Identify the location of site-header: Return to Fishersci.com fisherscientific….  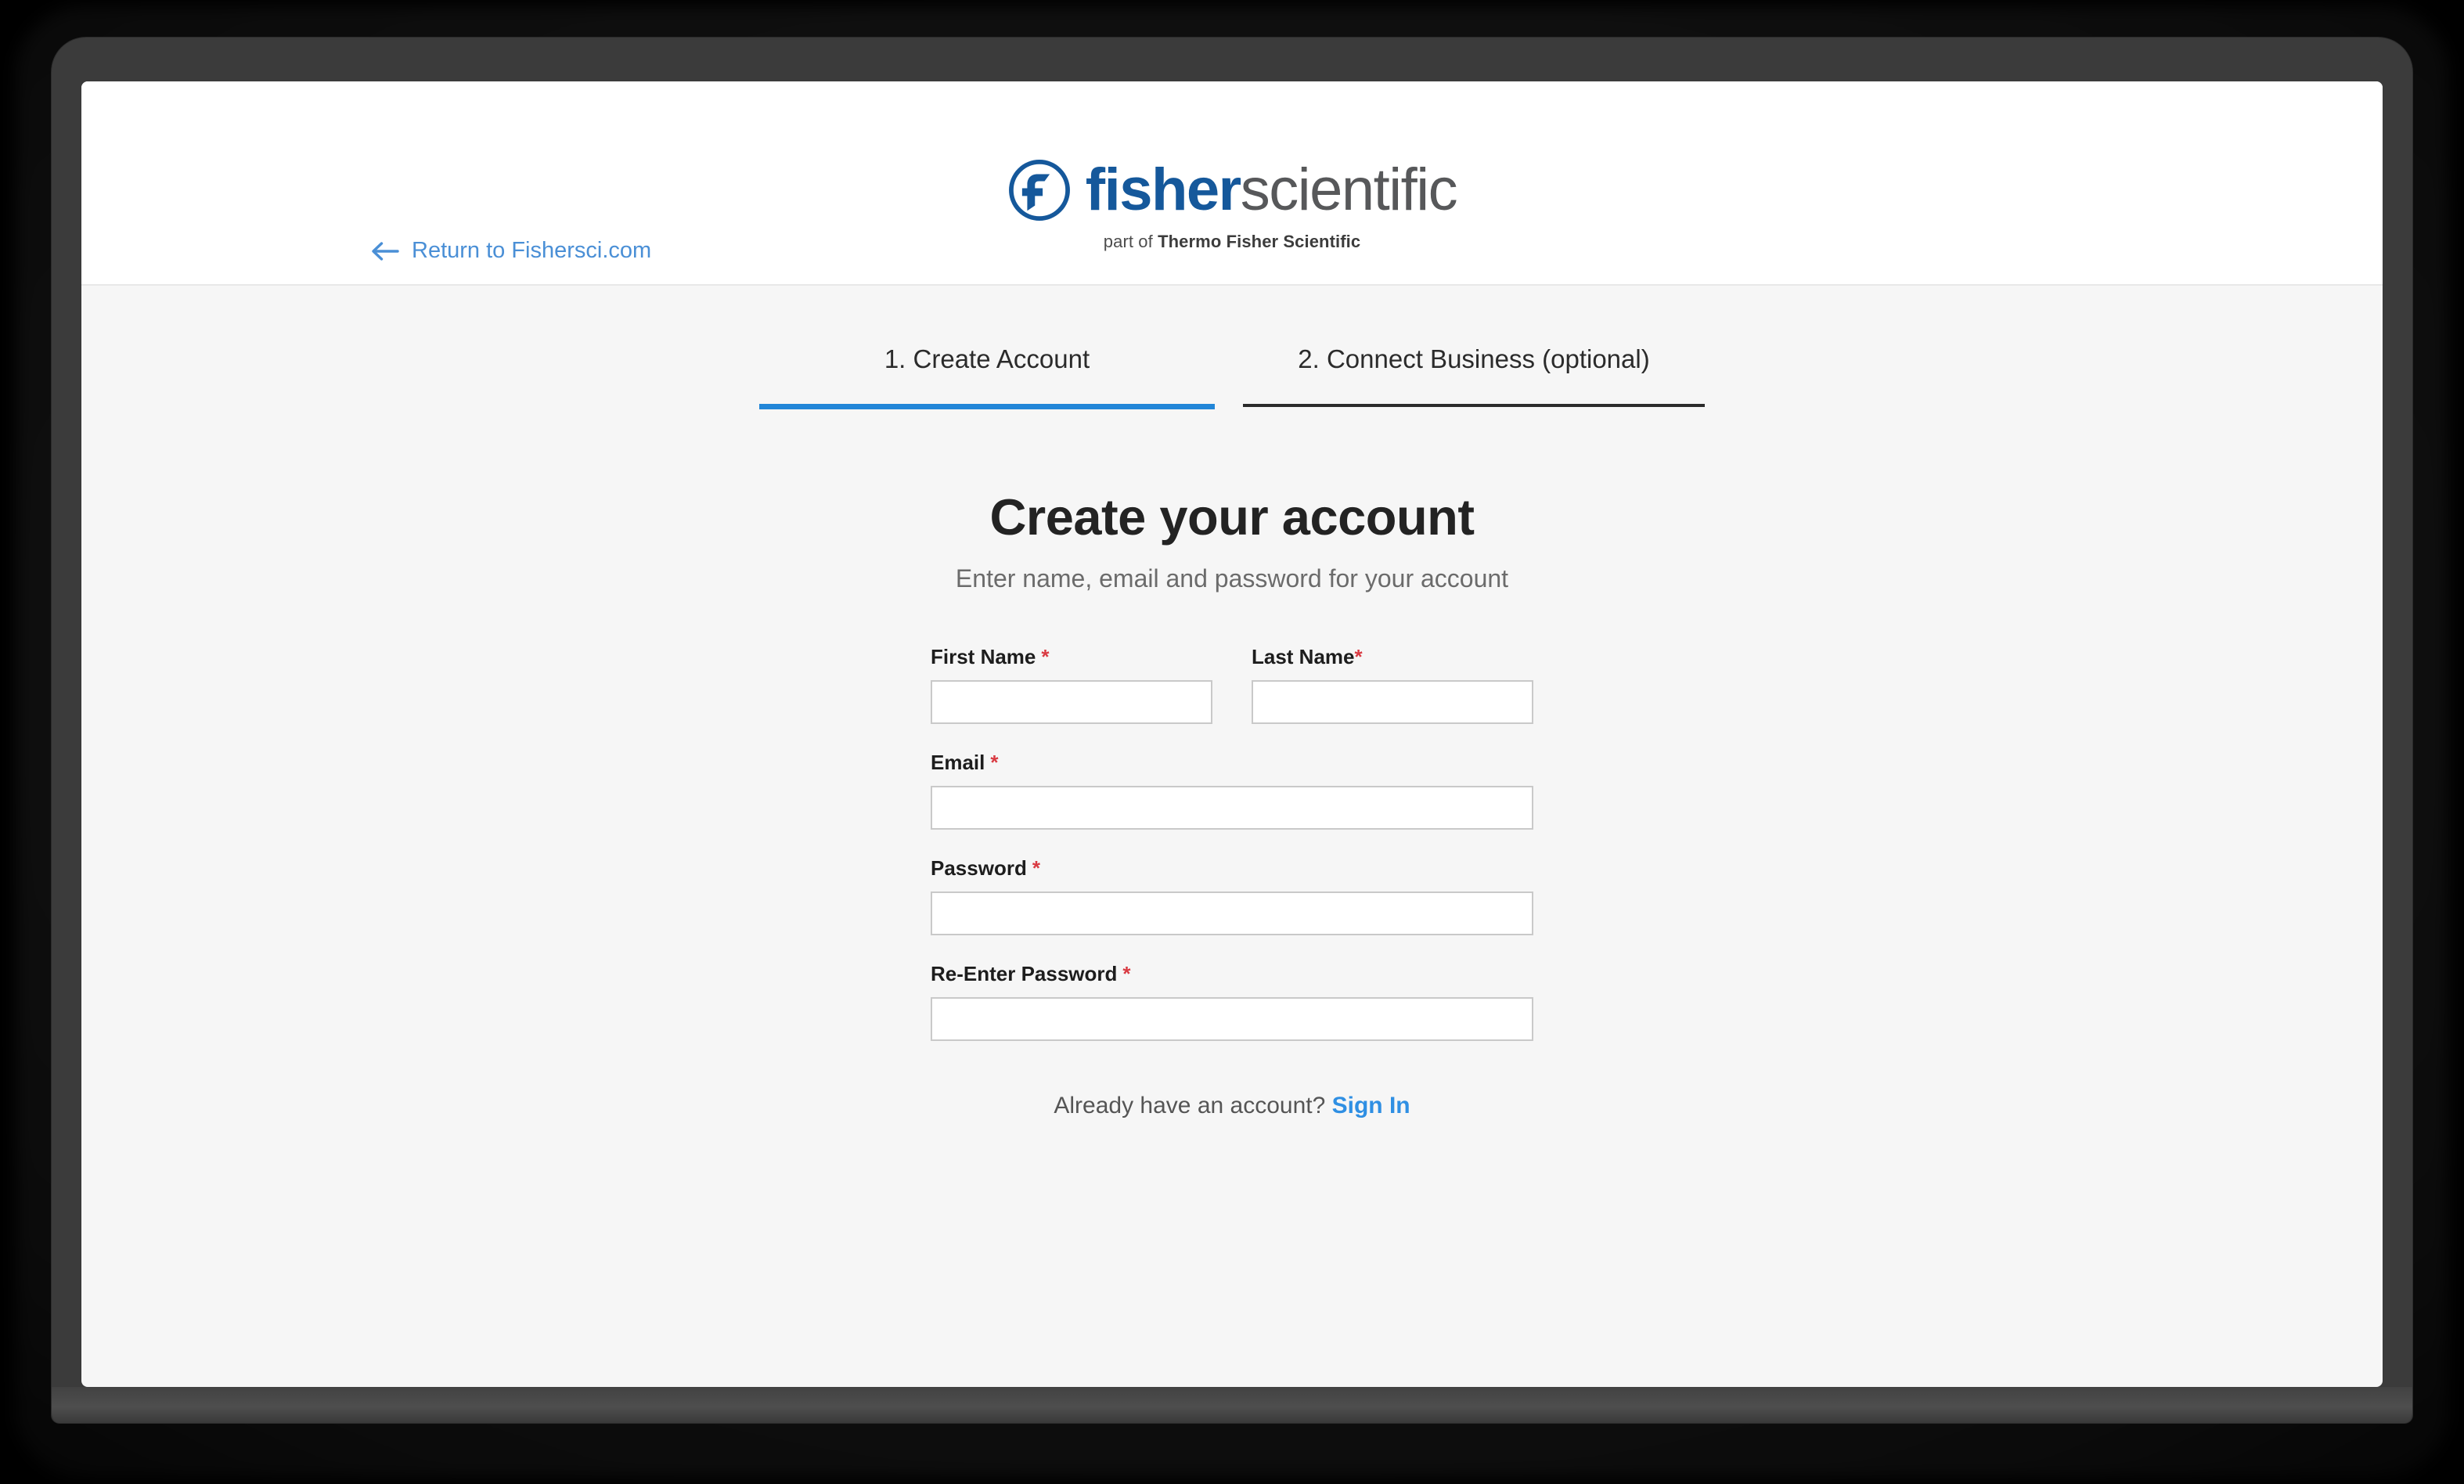
(1232, 183).